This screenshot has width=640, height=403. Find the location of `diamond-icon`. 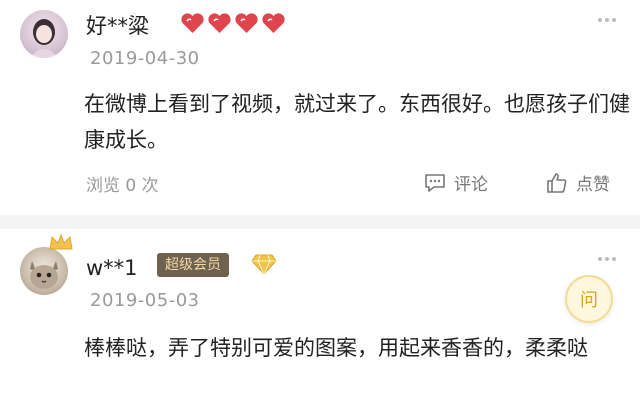

diamond-icon is located at coordinates (264, 264).